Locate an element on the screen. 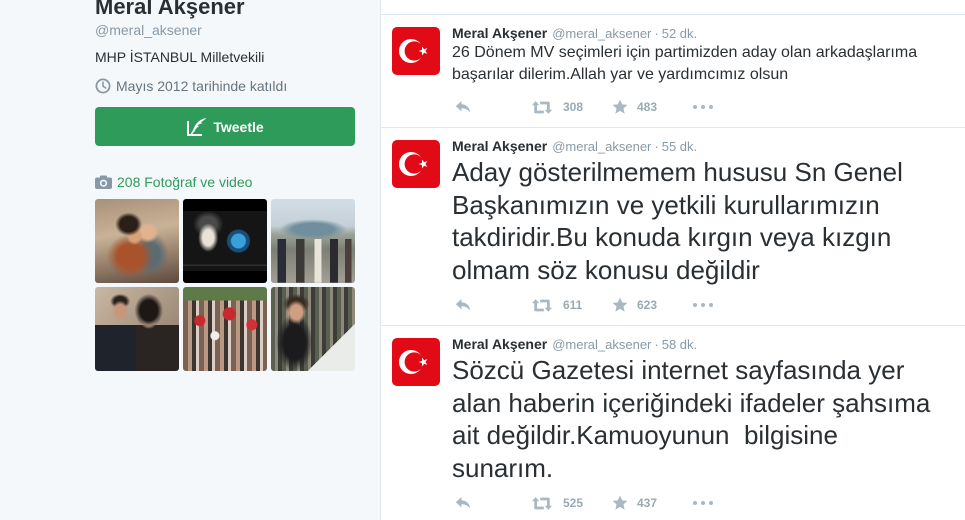 This screenshot has height=520, width=965. tweet-header: Meral Akşener @meral_aksener · 58 dk. is located at coordinates (702, 344).